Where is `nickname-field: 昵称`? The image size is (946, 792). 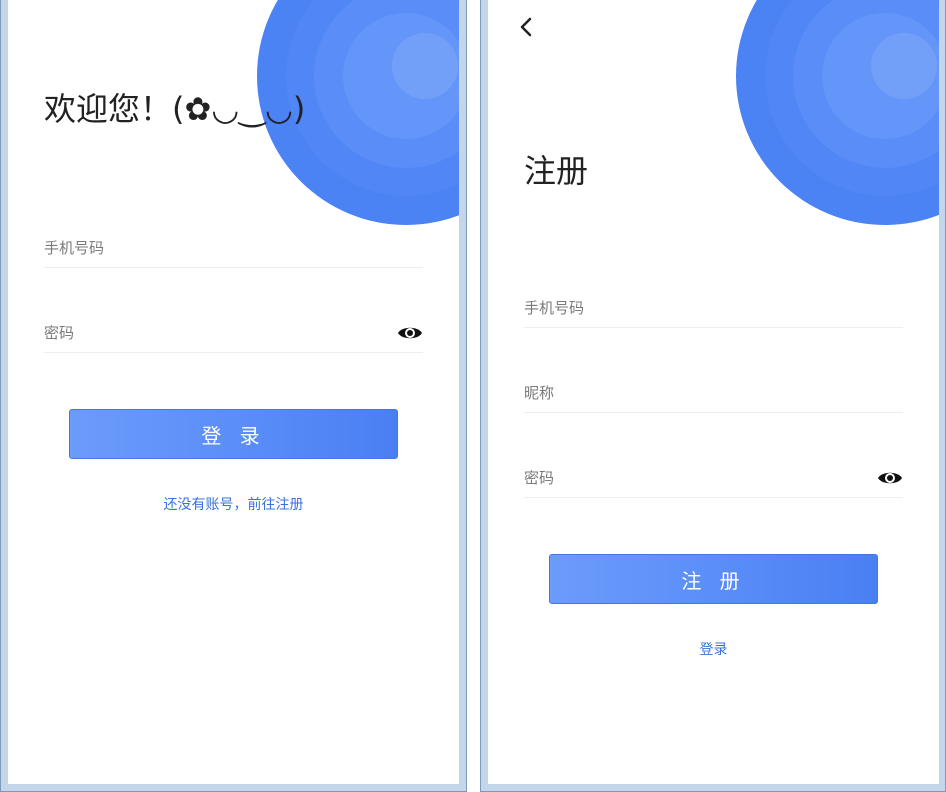
nickname-field: 昵称 is located at coordinates (713, 393).